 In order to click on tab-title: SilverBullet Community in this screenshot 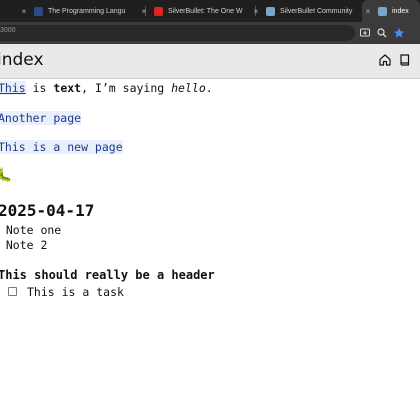, I will do `click(316, 11)`.